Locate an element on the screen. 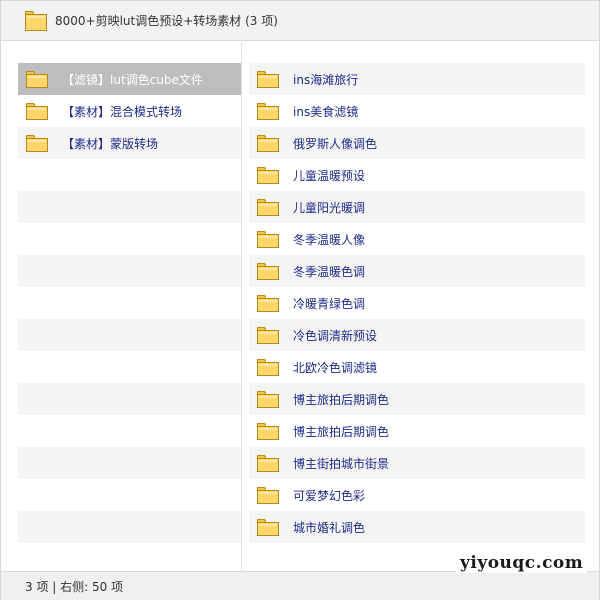 The image size is (600, 600). watermark: yiyouqc.com is located at coordinates (522, 563).